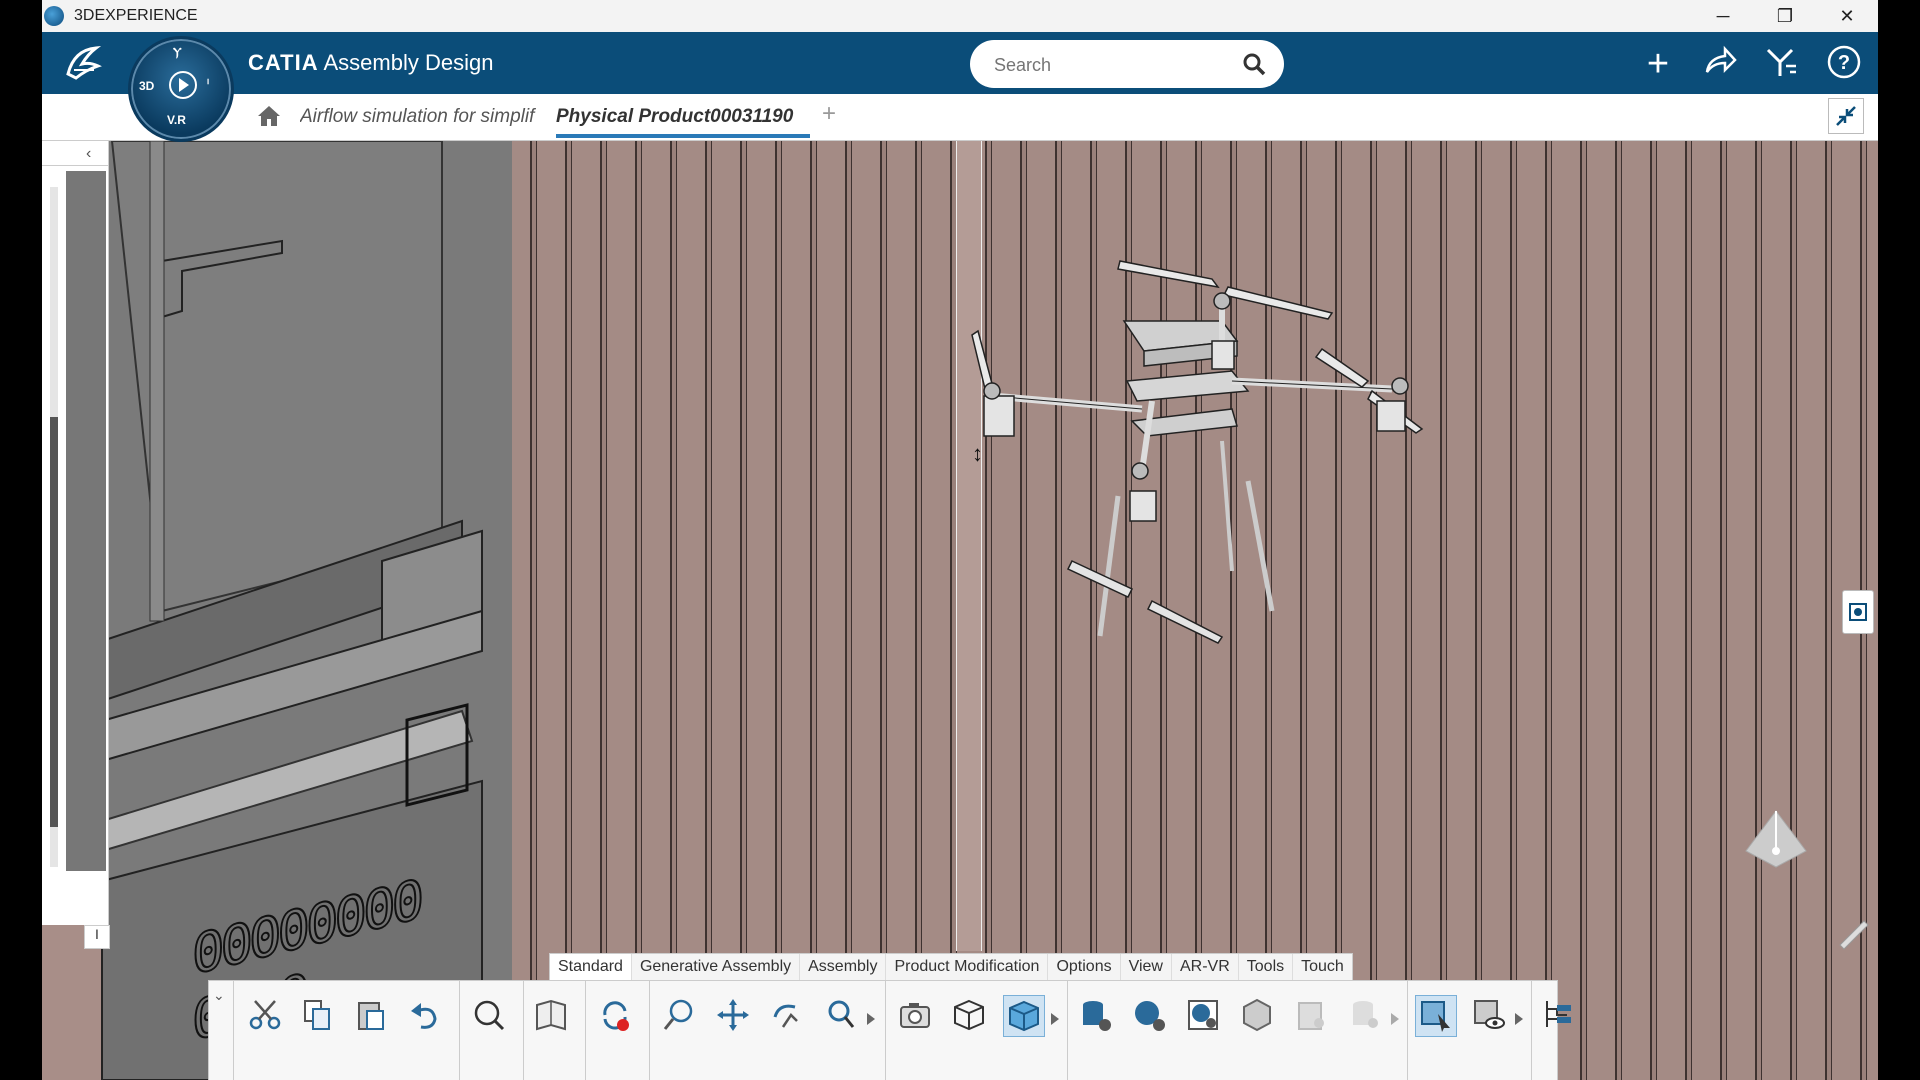 This screenshot has height=1080, width=1920. What do you see at coordinates (1254, 64) in the screenshot?
I see `search-icon` at bounding box center [1254, 64].